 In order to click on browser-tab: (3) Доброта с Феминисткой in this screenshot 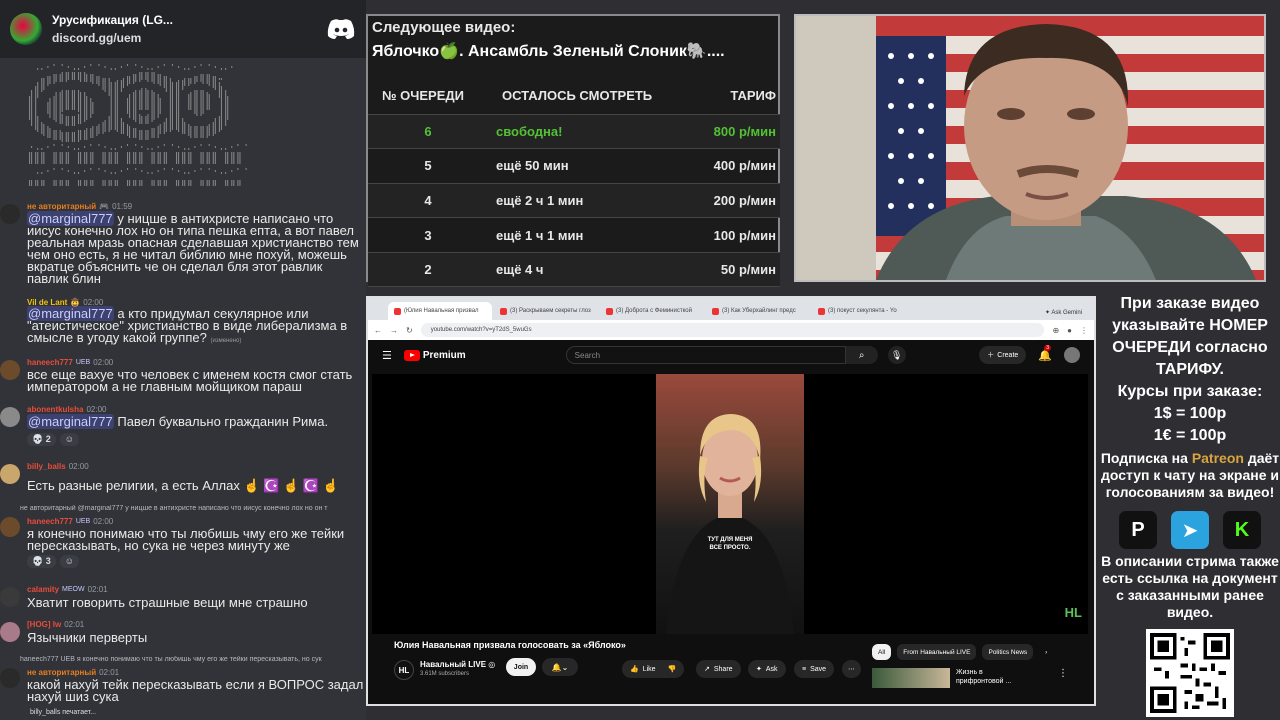, I will do `click(652, 311)`.